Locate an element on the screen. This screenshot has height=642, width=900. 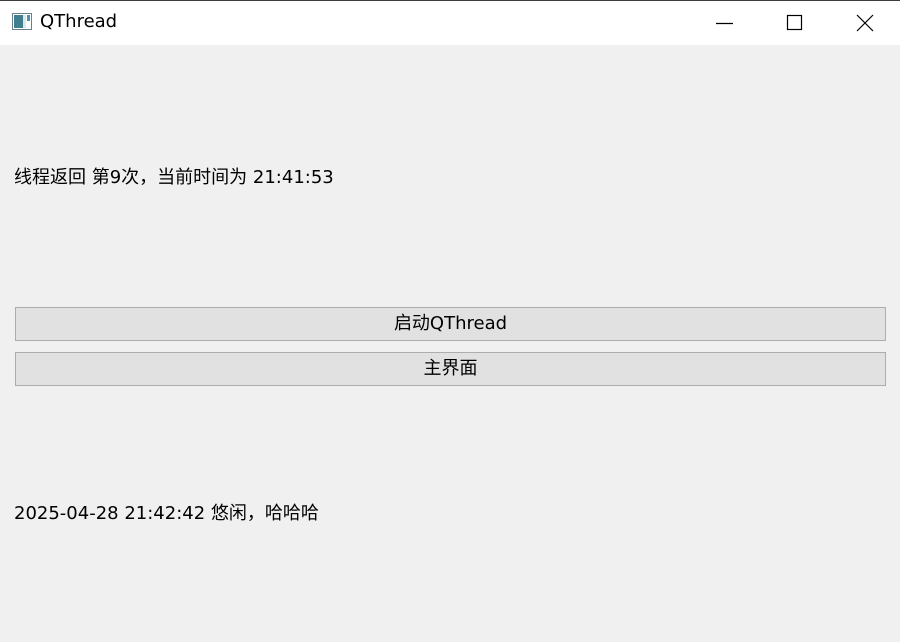
minimize-icon is located at coordinates (724, 23).